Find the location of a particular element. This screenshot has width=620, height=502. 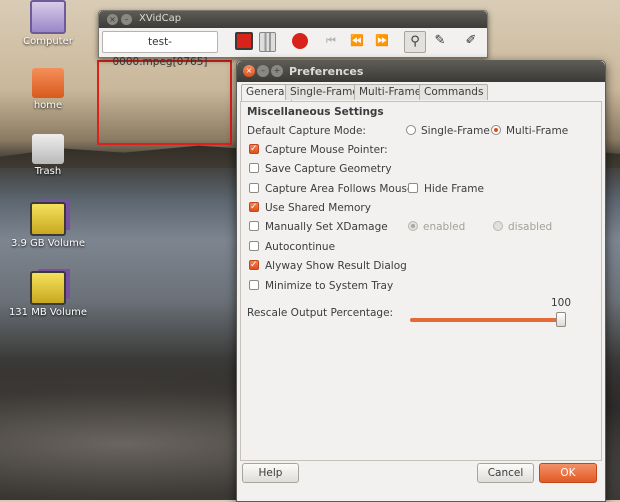

stop-button is located at coordinates (244, 41).